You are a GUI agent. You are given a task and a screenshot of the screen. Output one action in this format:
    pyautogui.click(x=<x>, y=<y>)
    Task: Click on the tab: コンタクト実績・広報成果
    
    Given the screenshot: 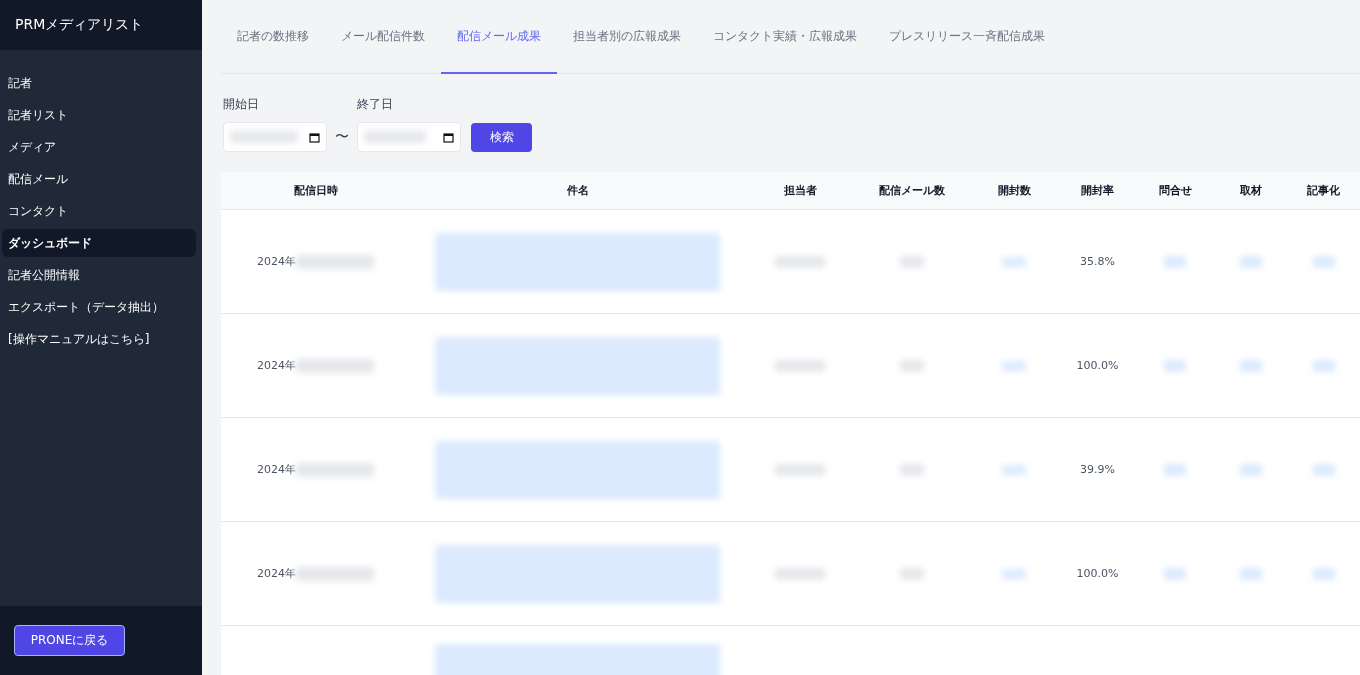 What is the action you would take?
    pyautogui.click(x=785, y=37)
    